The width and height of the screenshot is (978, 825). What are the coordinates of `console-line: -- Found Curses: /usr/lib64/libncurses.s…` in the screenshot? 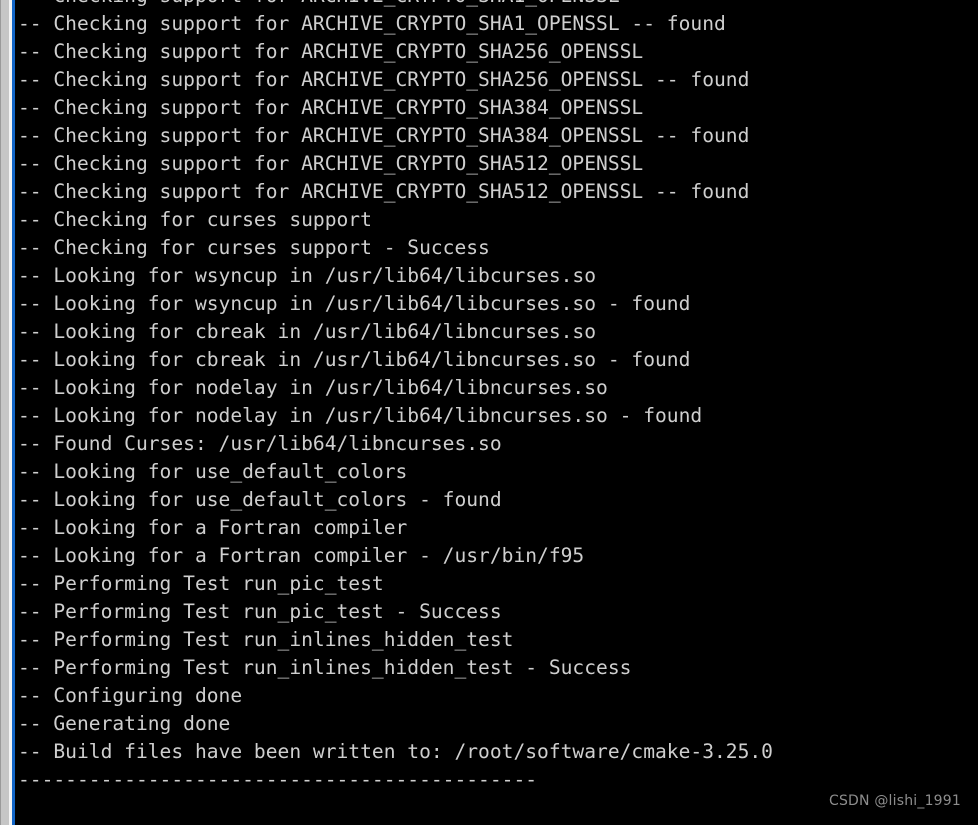 It's located at (260, 443).